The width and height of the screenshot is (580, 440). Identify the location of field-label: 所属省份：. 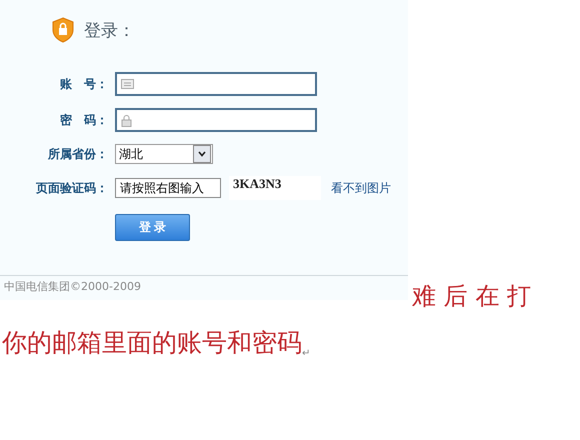
(78, 154).